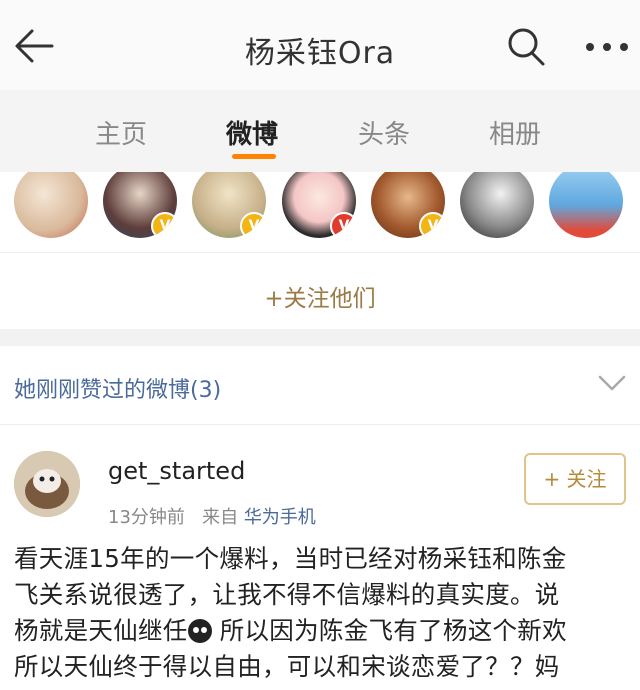 The width and height of the screenshot is (640, 690). What do you see at coordinates (199, 631) in the screenshot?
I see `sunglasses-emoji-icon` at bounding box center [199, 631].